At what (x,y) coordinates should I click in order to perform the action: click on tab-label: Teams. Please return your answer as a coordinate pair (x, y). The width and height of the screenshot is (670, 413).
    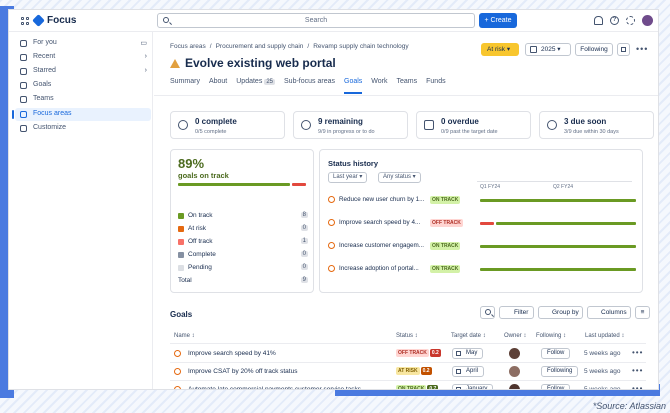
    Looking at the image, I should click on (407, 81).